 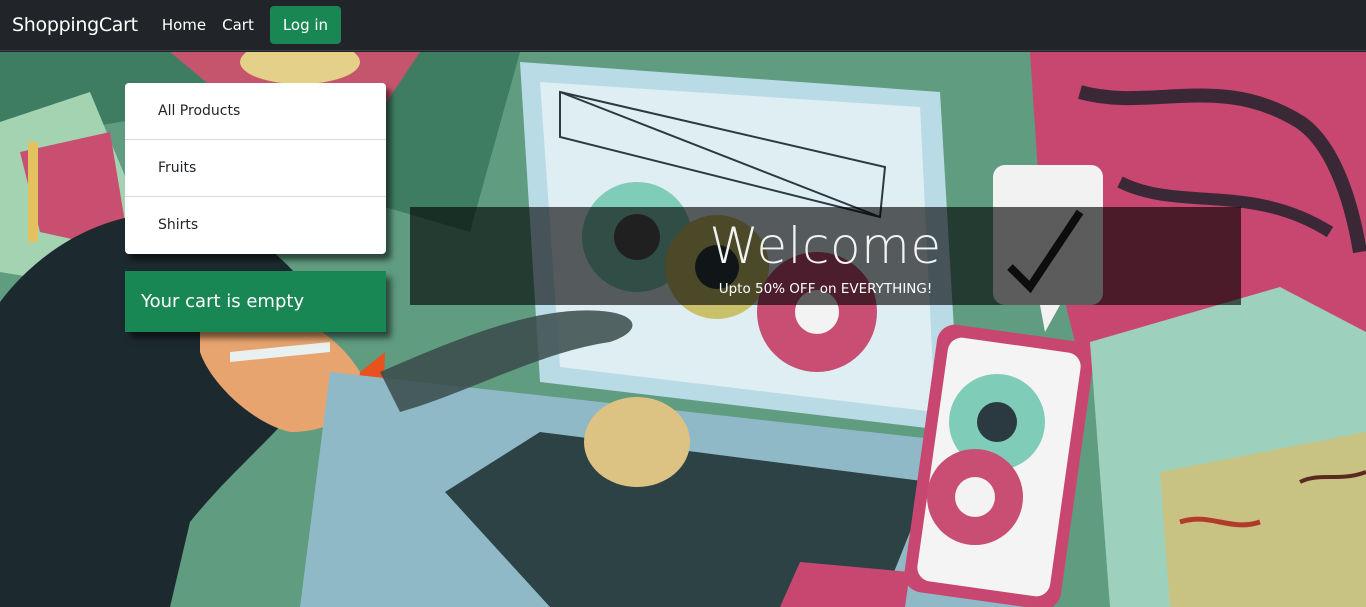 I want to click on navbar: ShoppingCart Home Cart Log in, so click(x=683, y=25).